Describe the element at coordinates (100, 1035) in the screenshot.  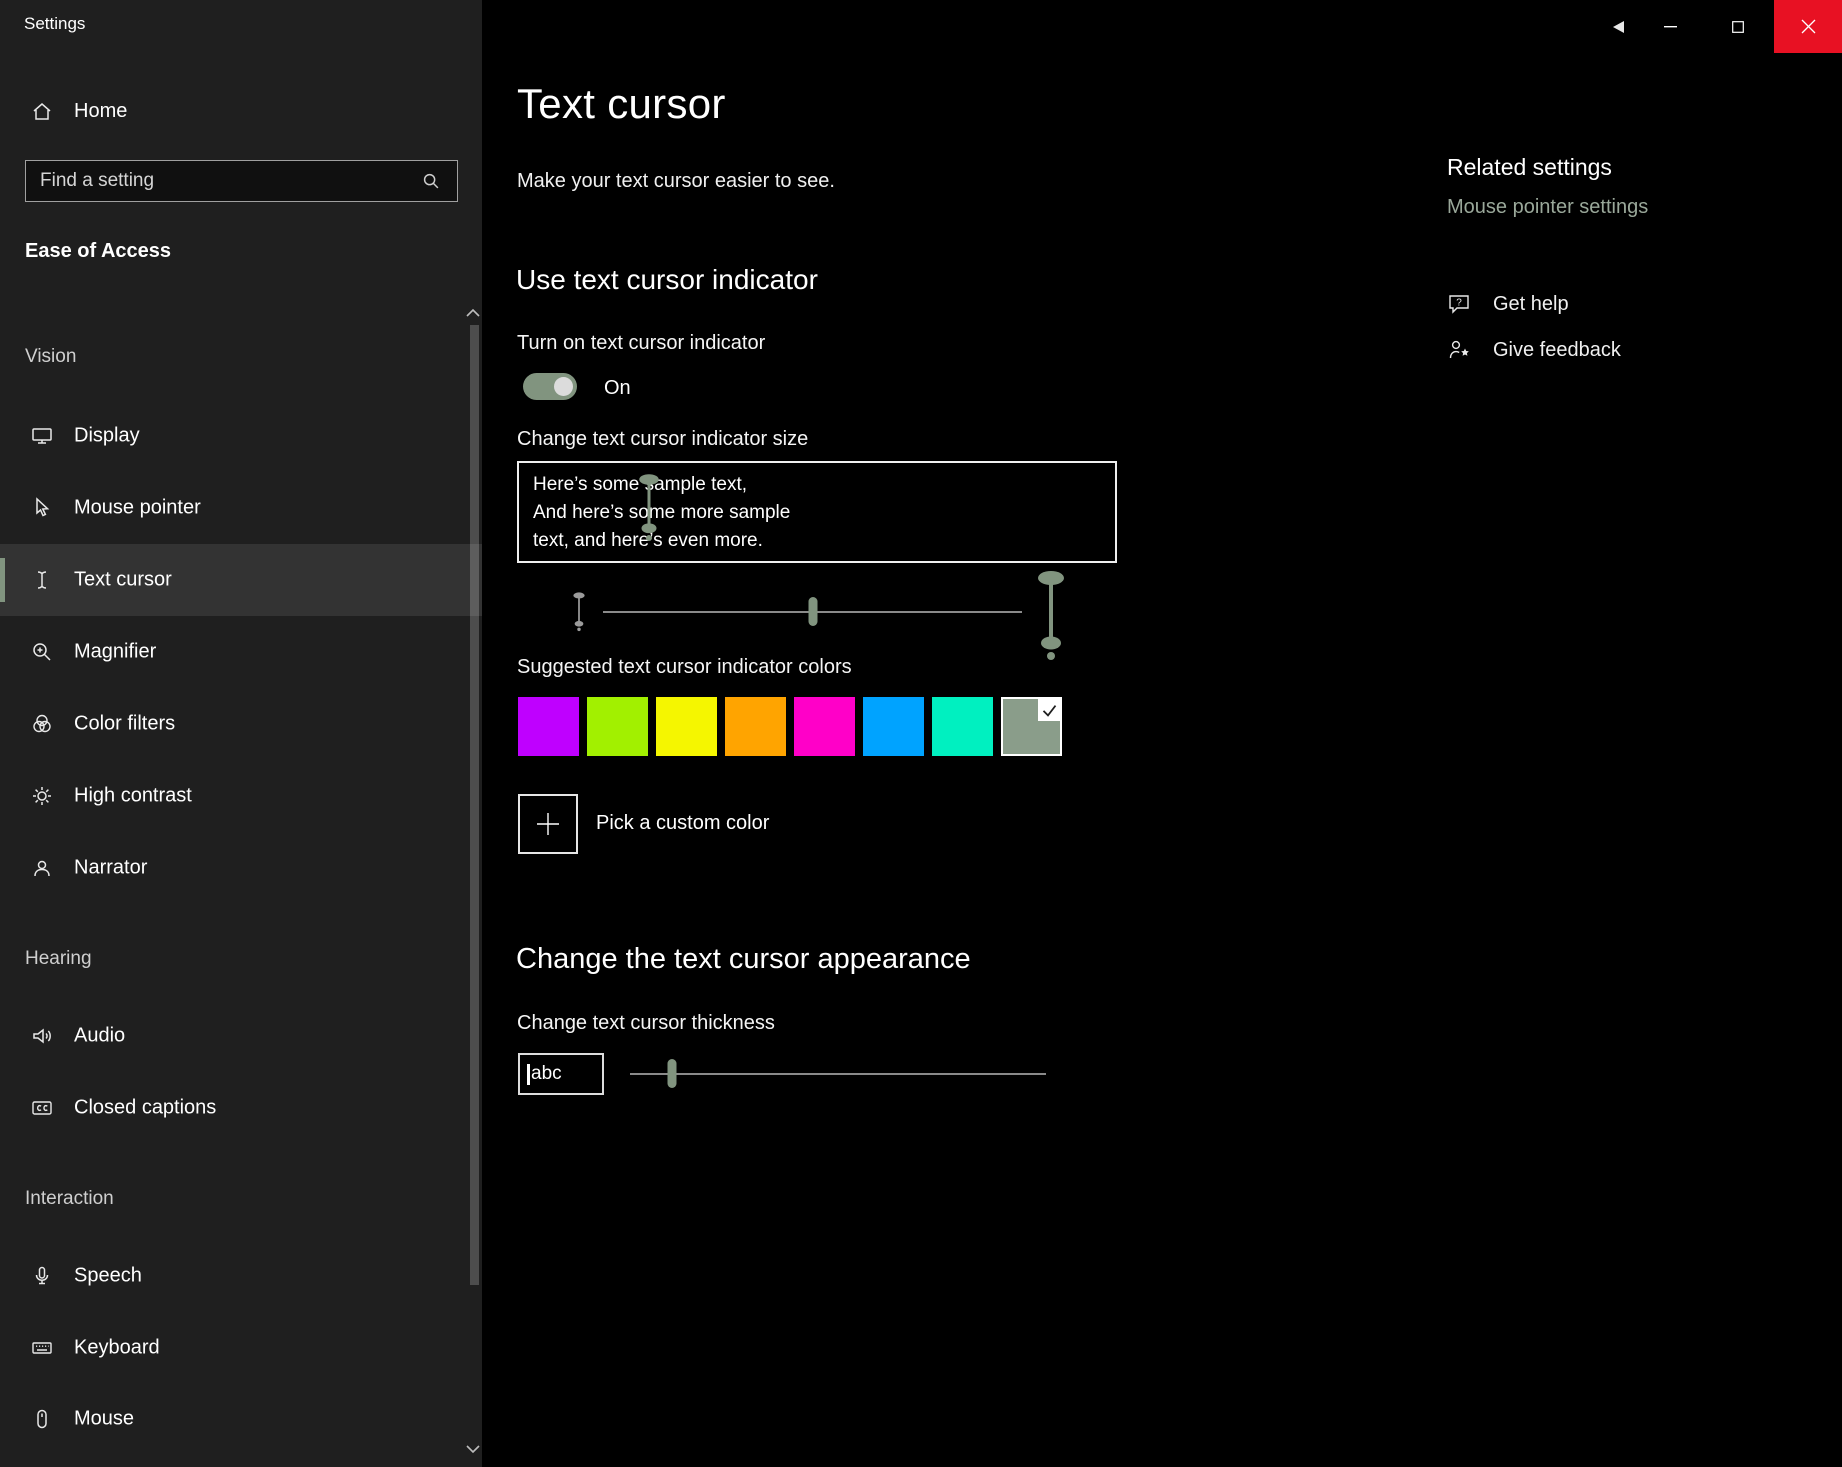
I see `sidebar-item-label: Audio` at that location.